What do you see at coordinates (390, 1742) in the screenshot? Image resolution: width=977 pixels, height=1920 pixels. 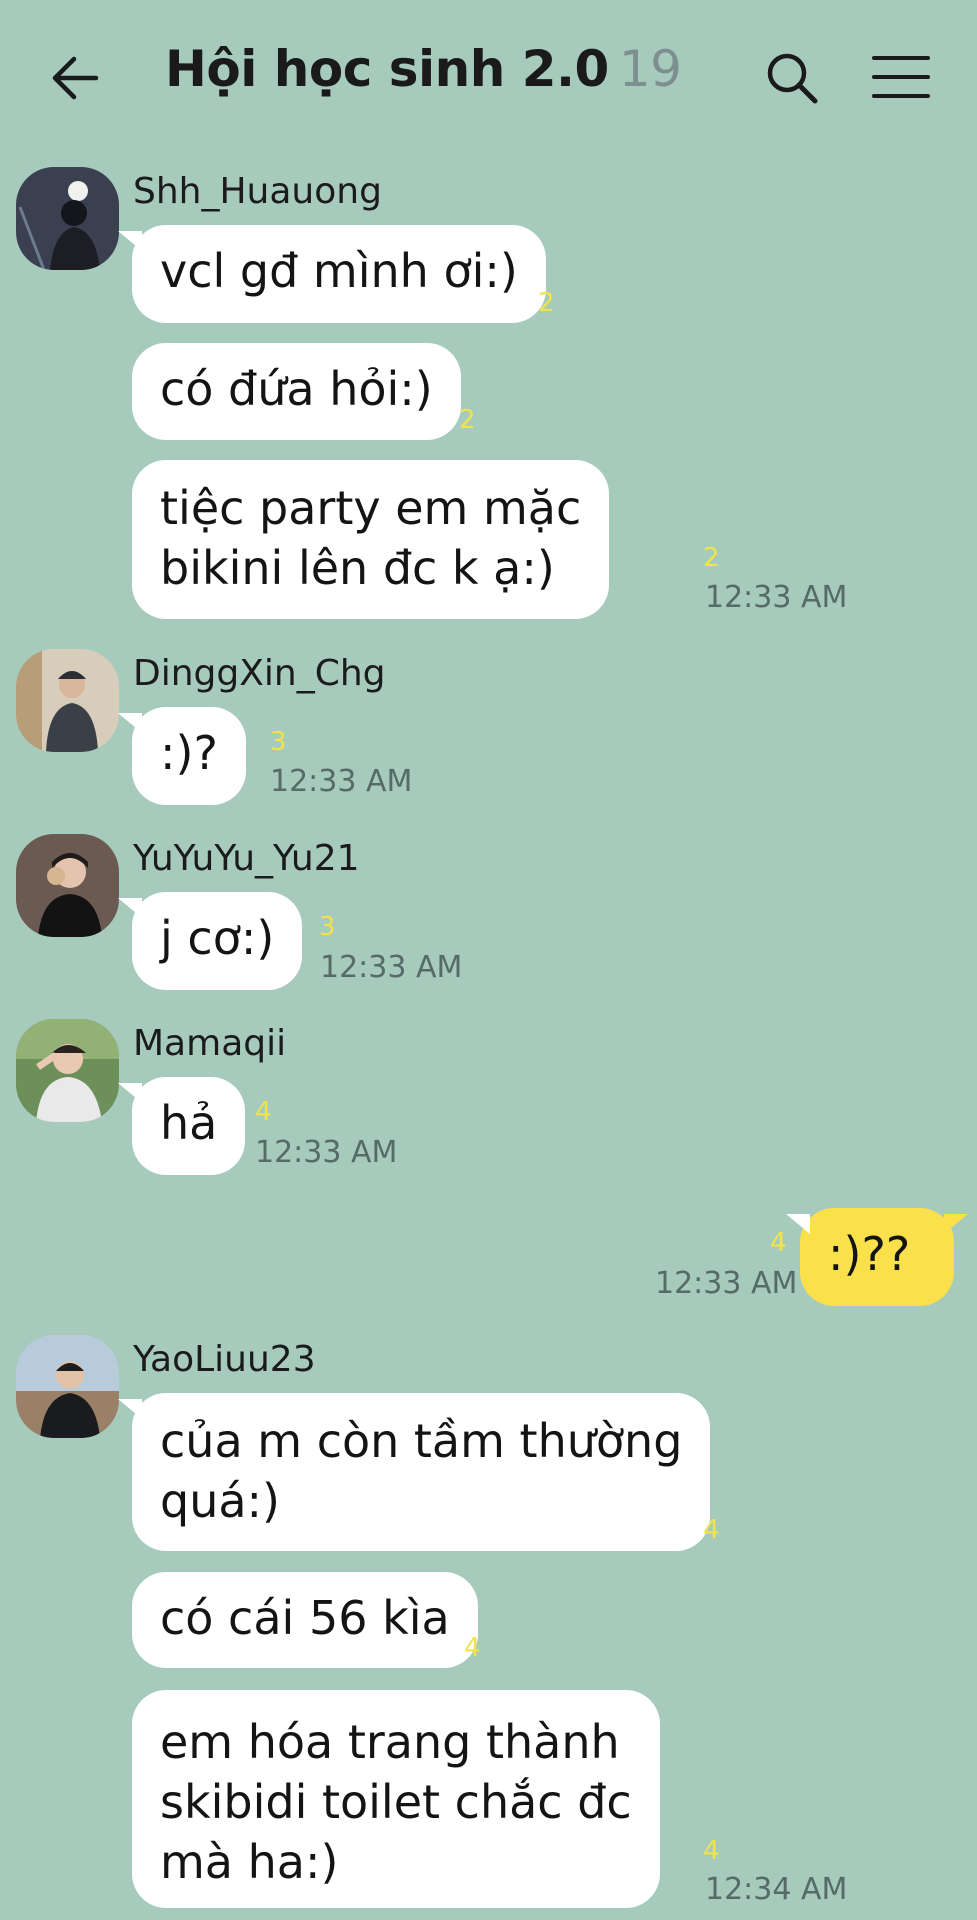 I see `message-text-line: em hóa trang thành` at bounding box center [390, 1742].